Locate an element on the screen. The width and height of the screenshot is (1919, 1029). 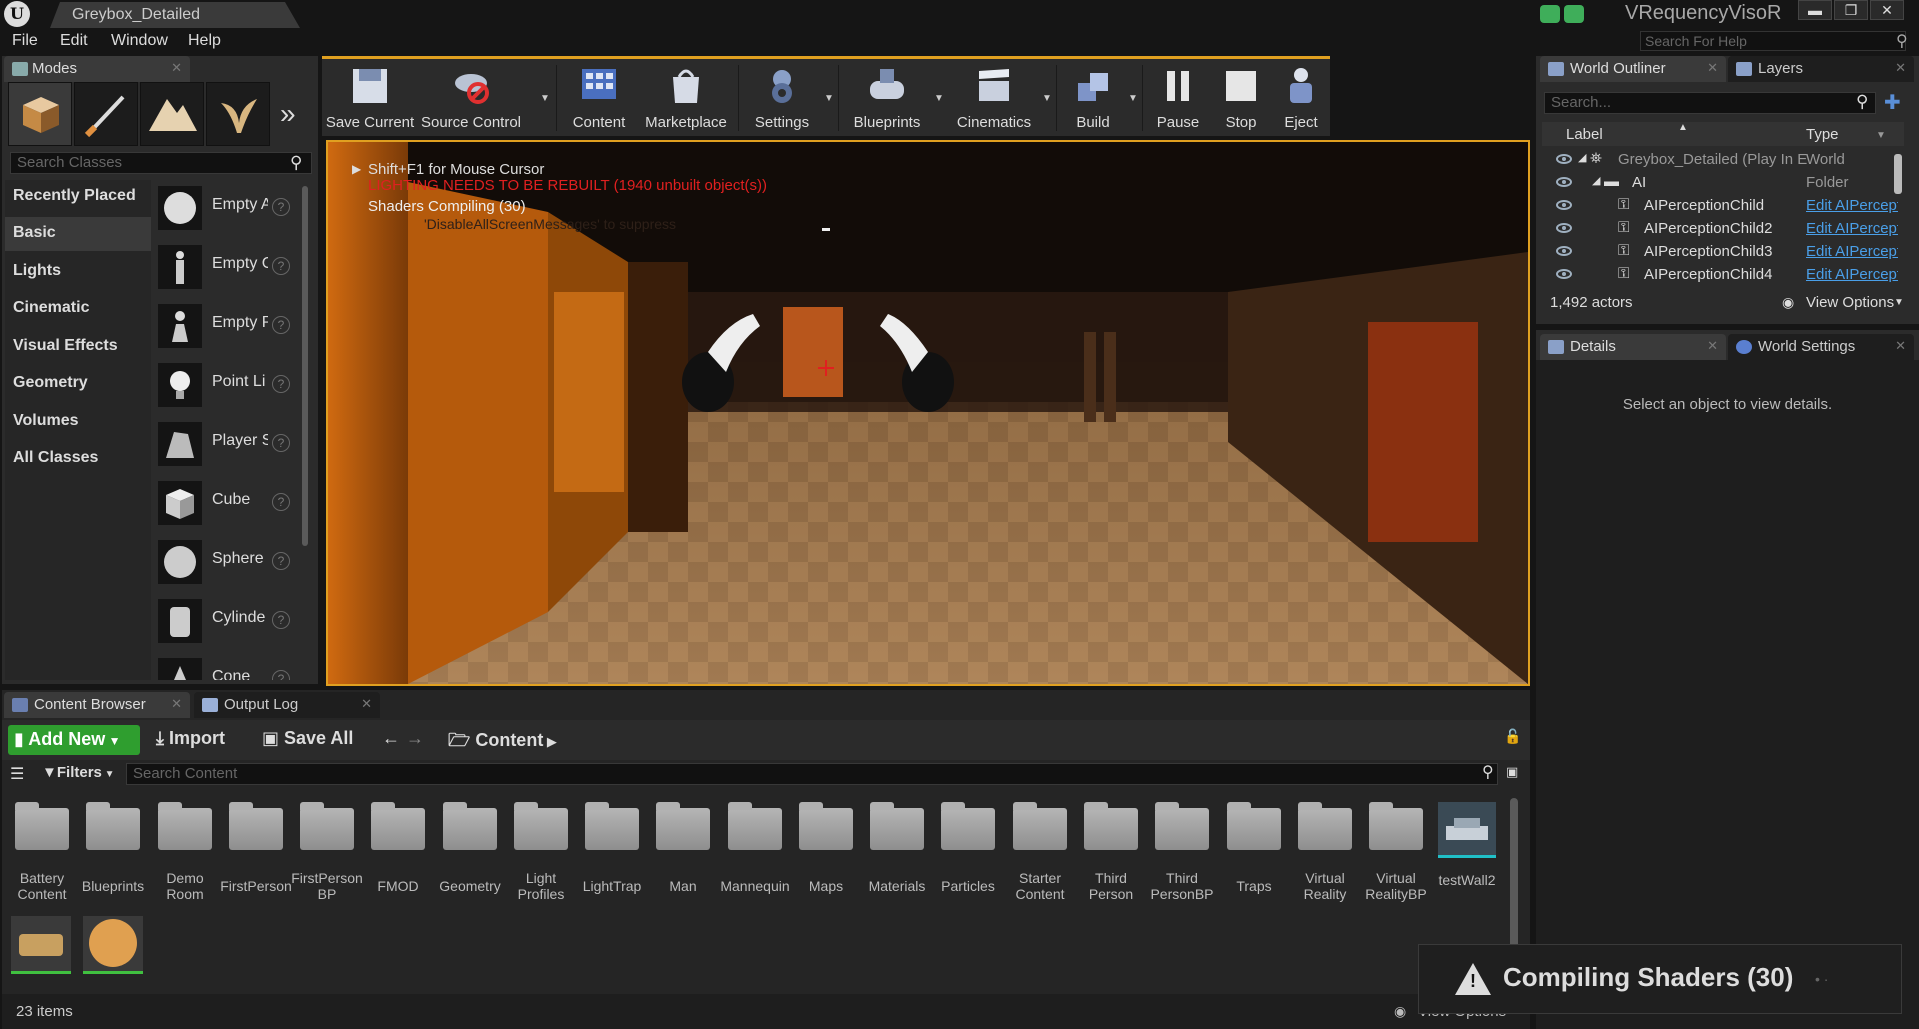
category-cinematic: Cinematic is located at coordinates (78, 309).